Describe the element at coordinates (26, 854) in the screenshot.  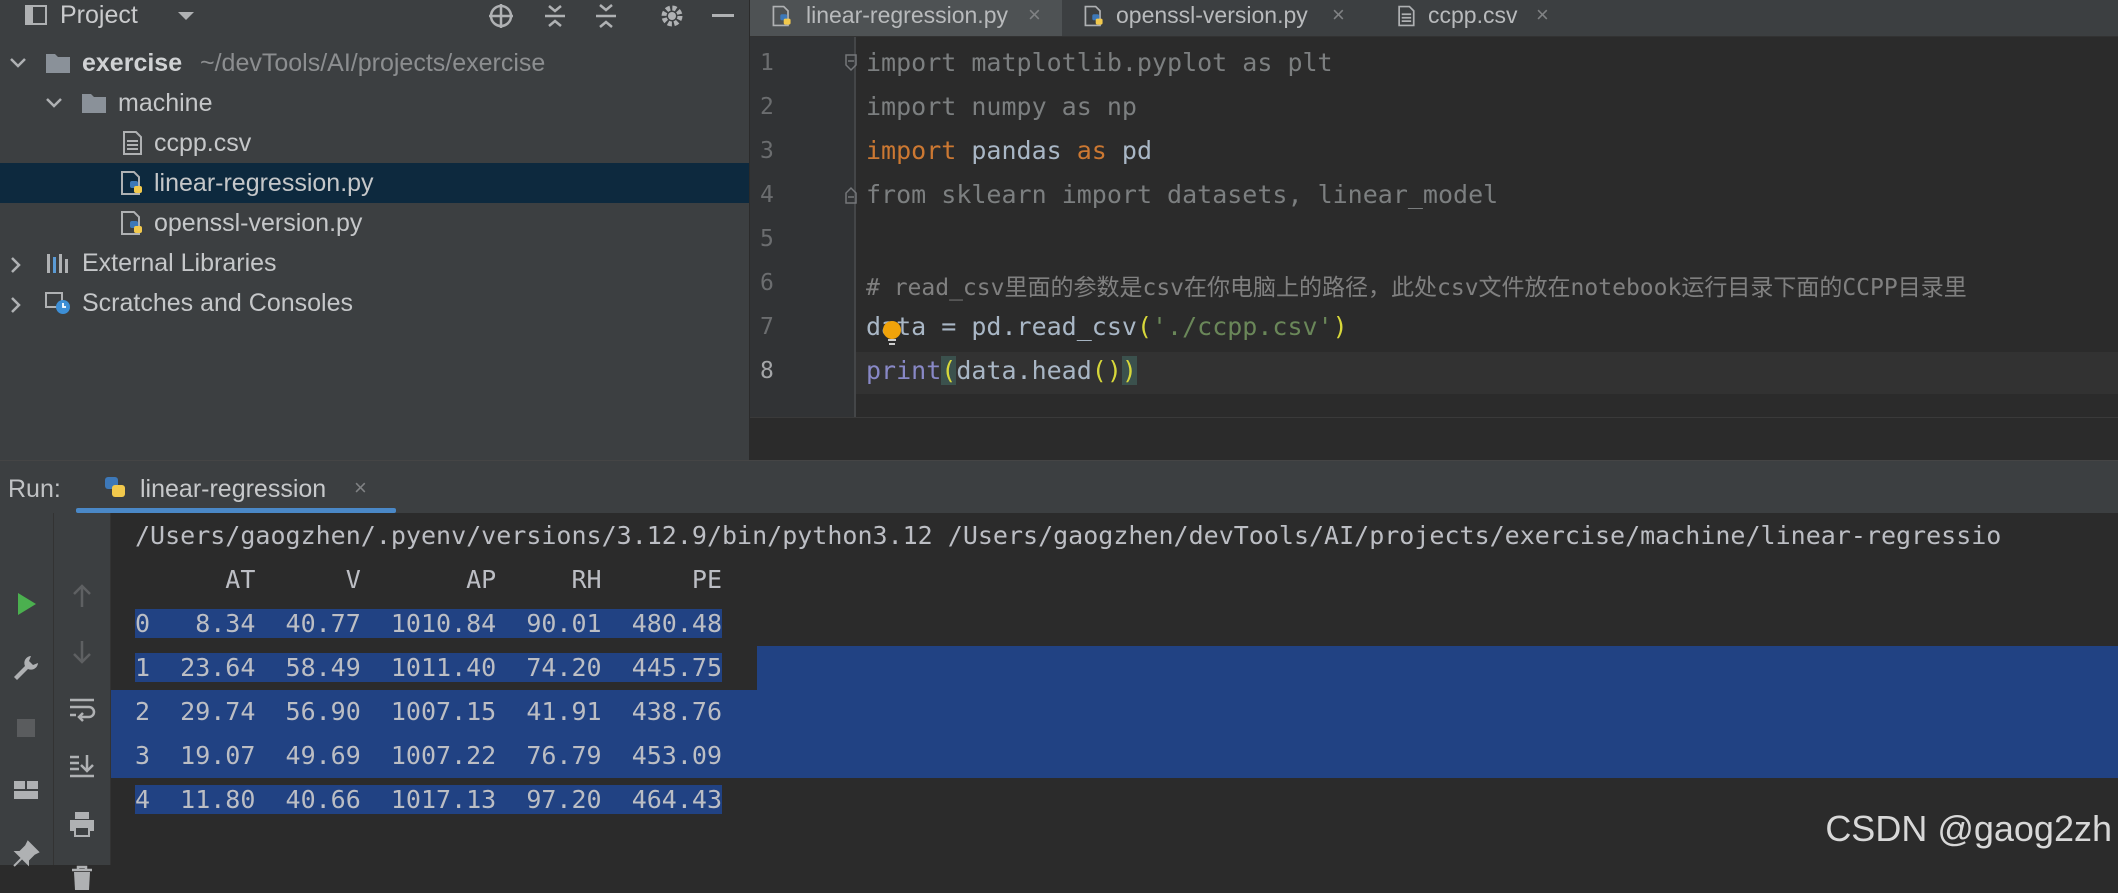
I see `pin-icon` at that location.